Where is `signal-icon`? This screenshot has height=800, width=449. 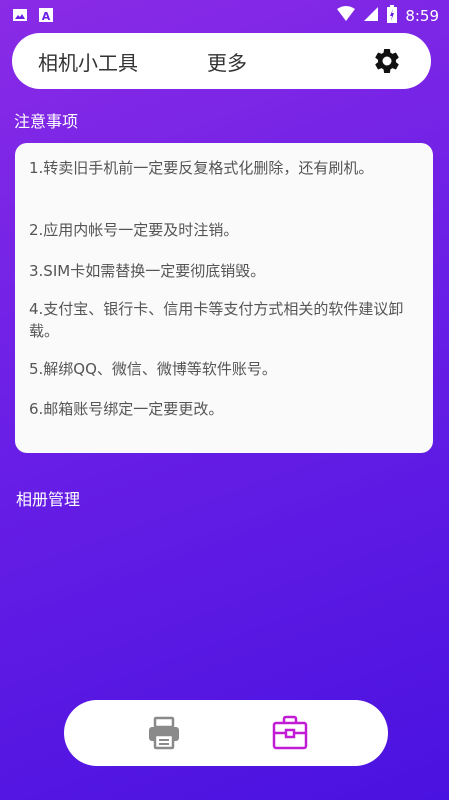
signal-icon is located at coordinates (371, 16).